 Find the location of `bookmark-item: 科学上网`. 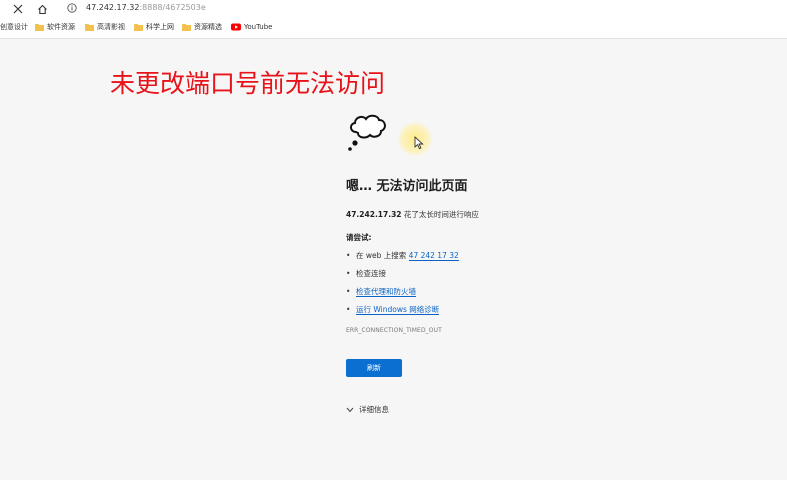

bookmark-item: 科学上网 is located at coordinates (154, 27).